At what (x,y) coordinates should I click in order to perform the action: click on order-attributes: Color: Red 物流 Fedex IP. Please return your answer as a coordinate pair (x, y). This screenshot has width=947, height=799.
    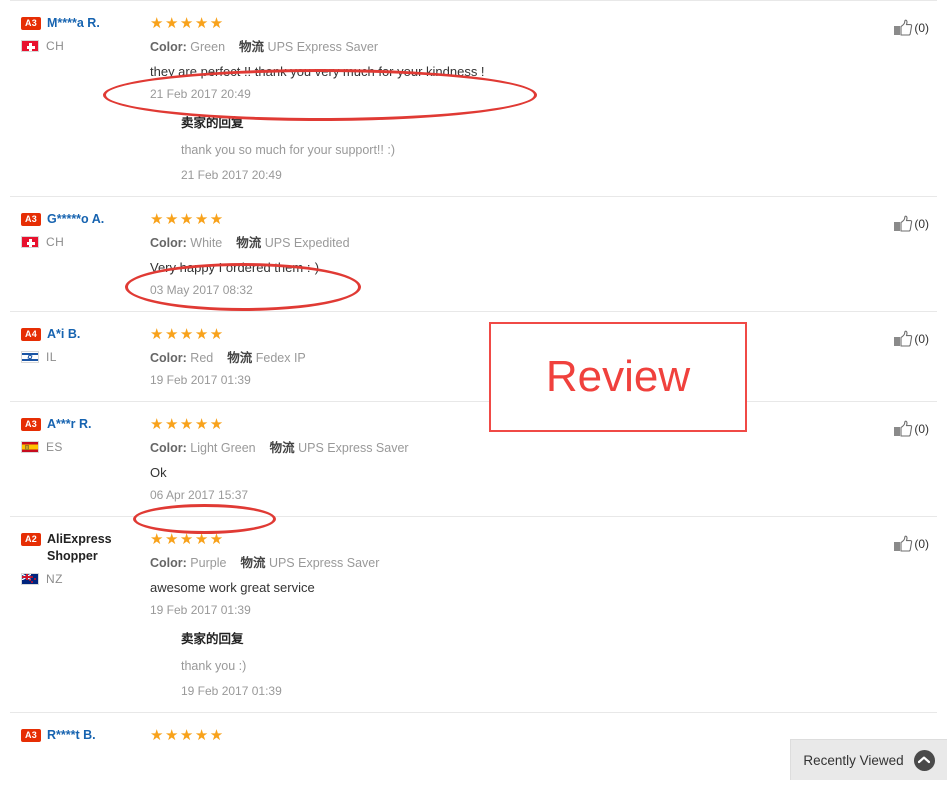
    Looking at the image, I should click on (543, 358).